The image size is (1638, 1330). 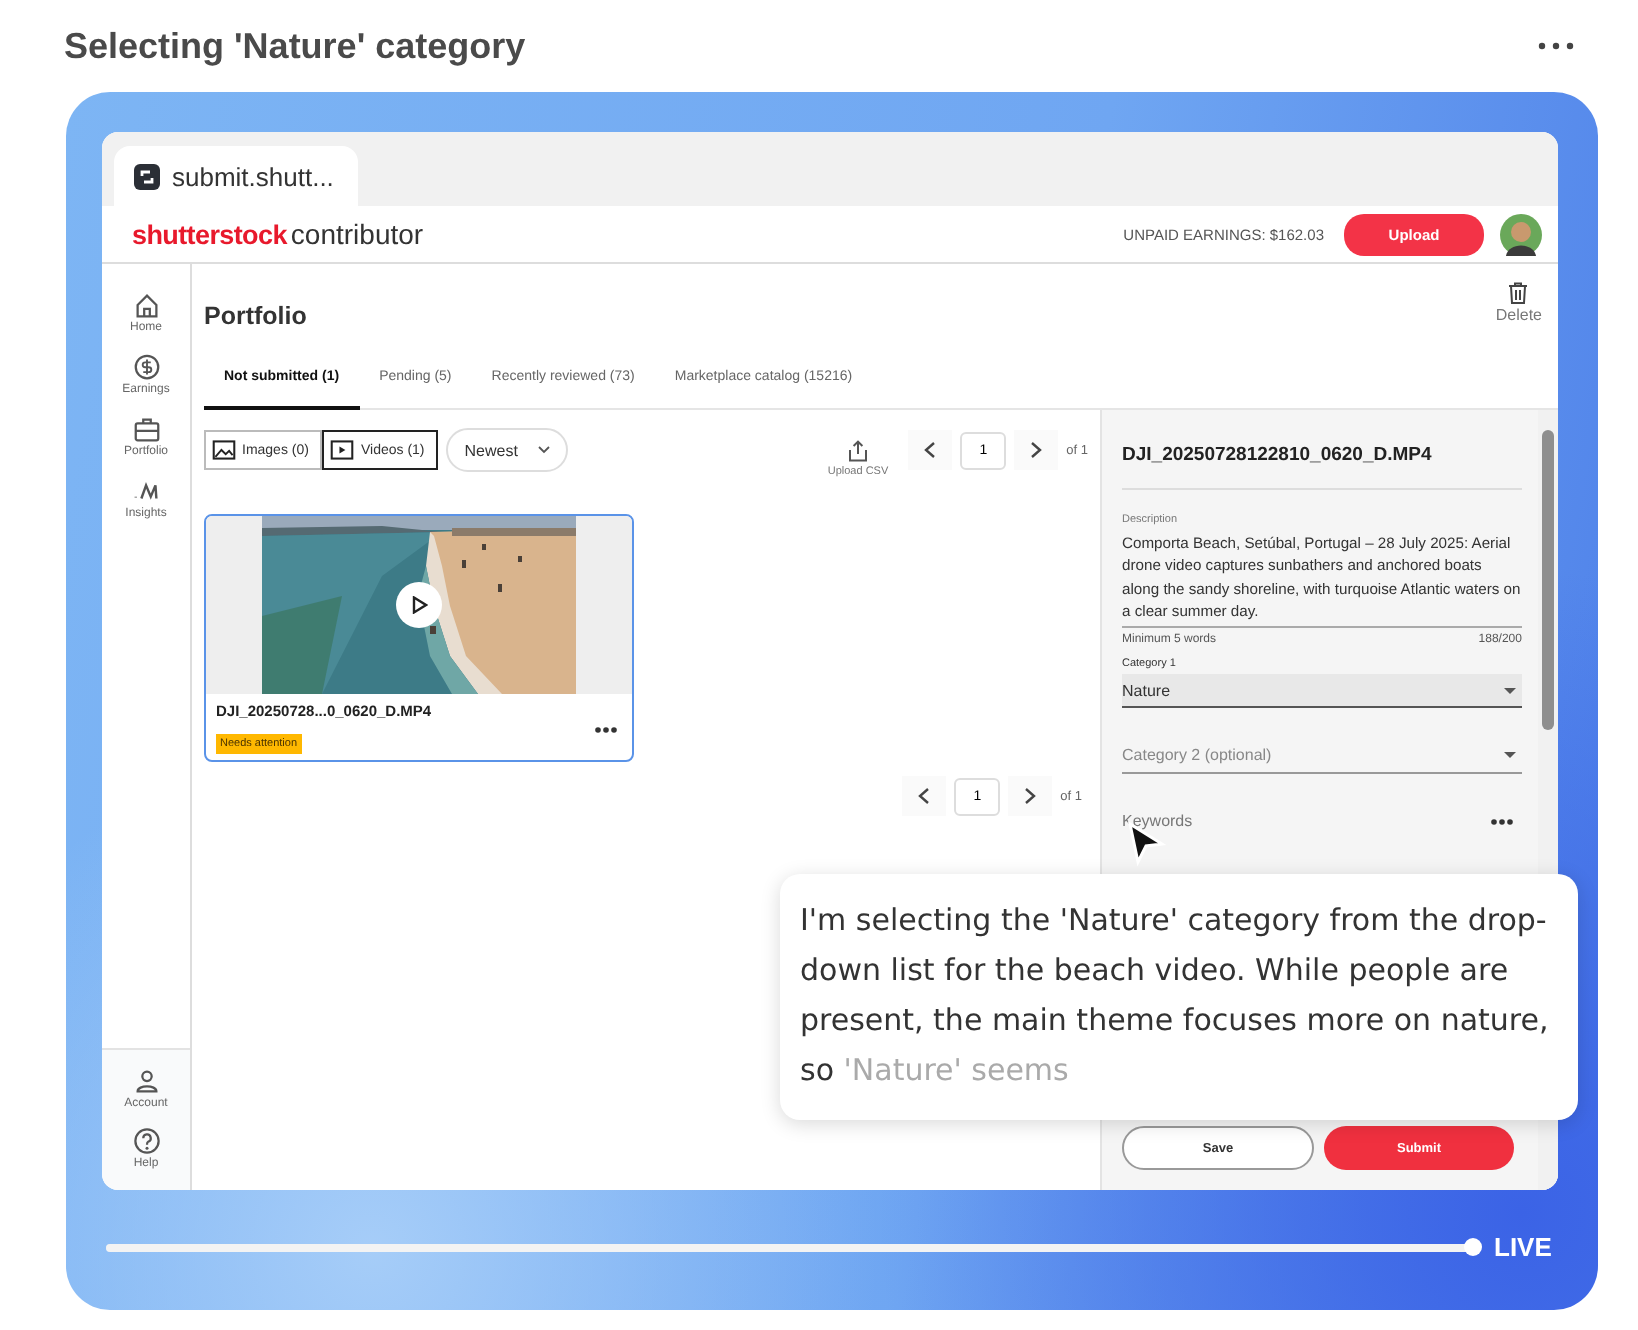 I want to click on keywords-label: Keywords, so click(x=1157, y=821).